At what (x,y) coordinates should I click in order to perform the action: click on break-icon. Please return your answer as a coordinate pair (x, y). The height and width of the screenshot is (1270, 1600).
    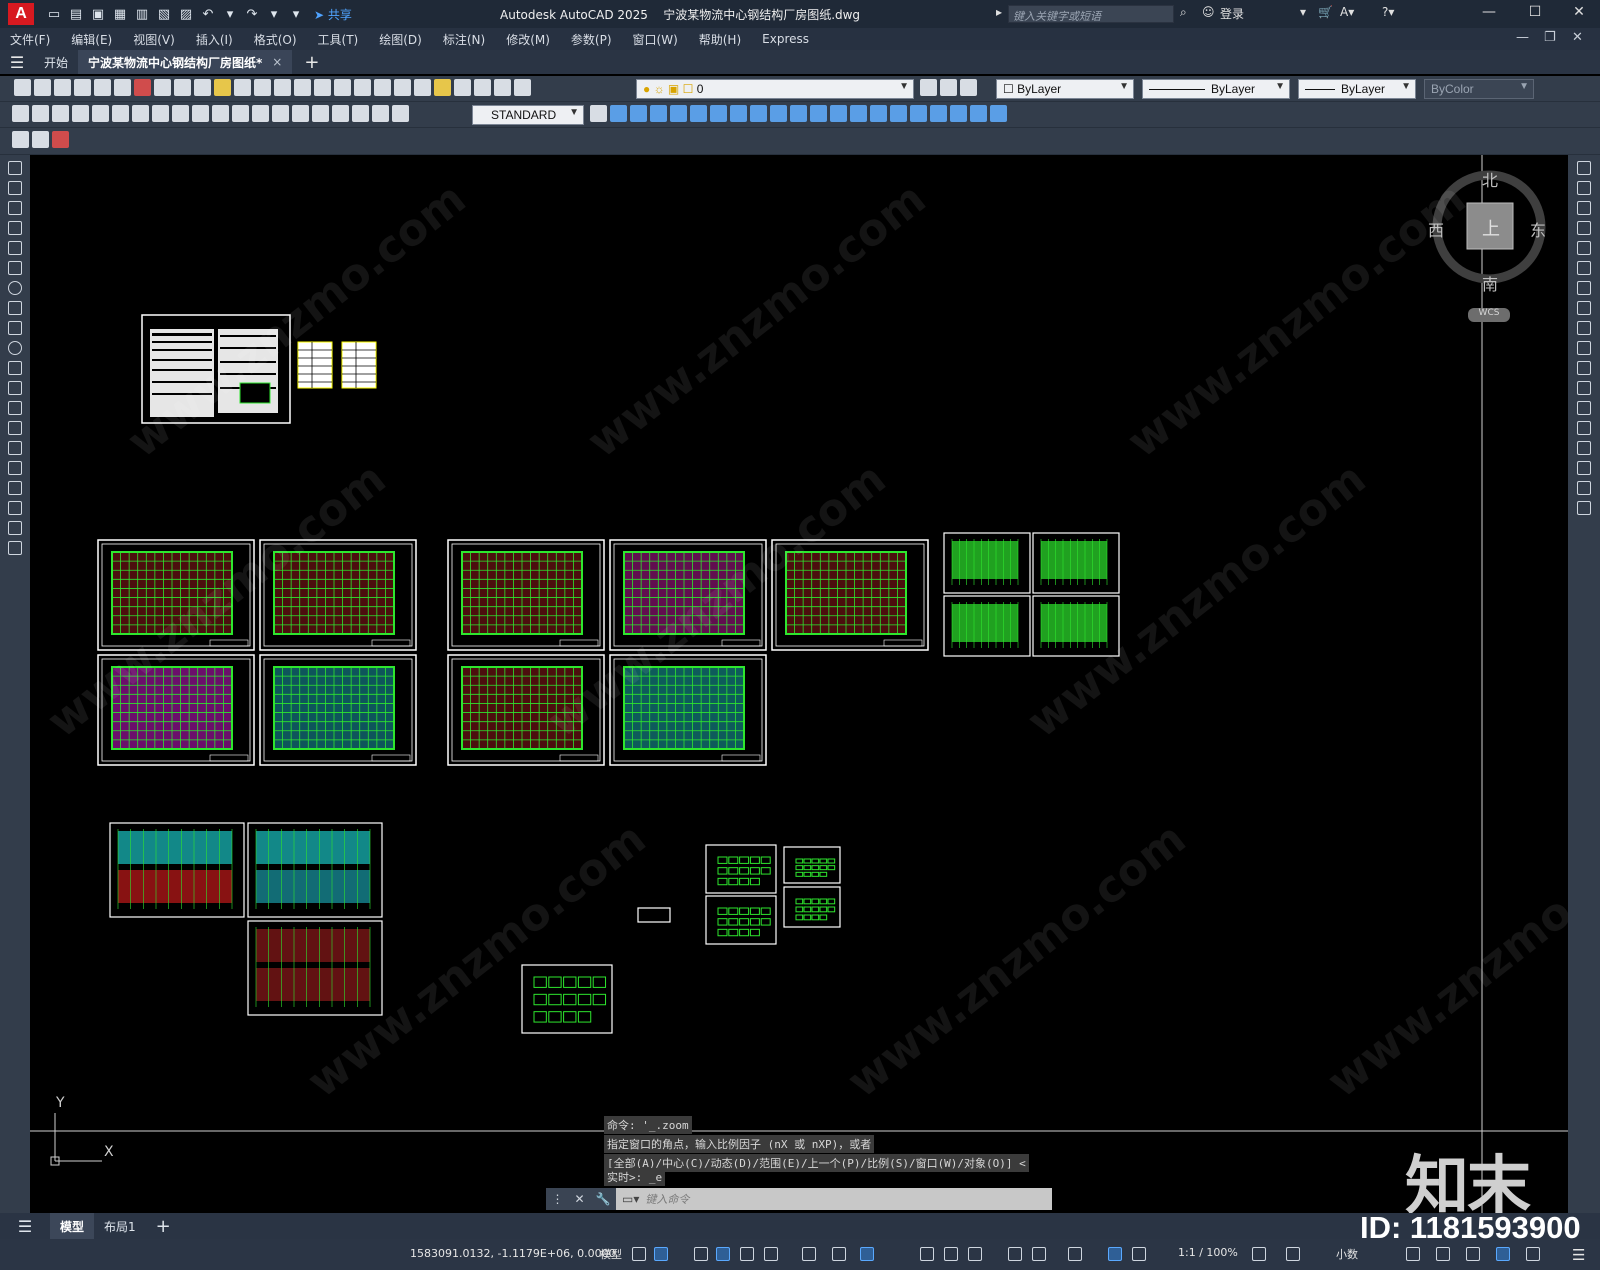
    Looking at the image, I should click on (1584, 408).